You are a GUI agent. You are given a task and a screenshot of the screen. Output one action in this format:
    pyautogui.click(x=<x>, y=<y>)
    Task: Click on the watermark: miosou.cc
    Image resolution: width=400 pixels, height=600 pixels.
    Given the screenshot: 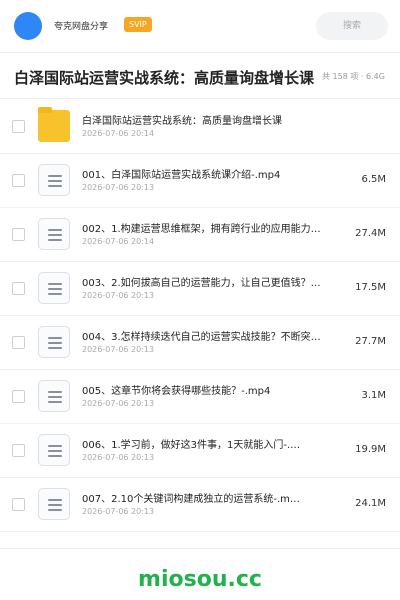 What is the action you would take?
    pyautogui.click(x=200, y=579)
    